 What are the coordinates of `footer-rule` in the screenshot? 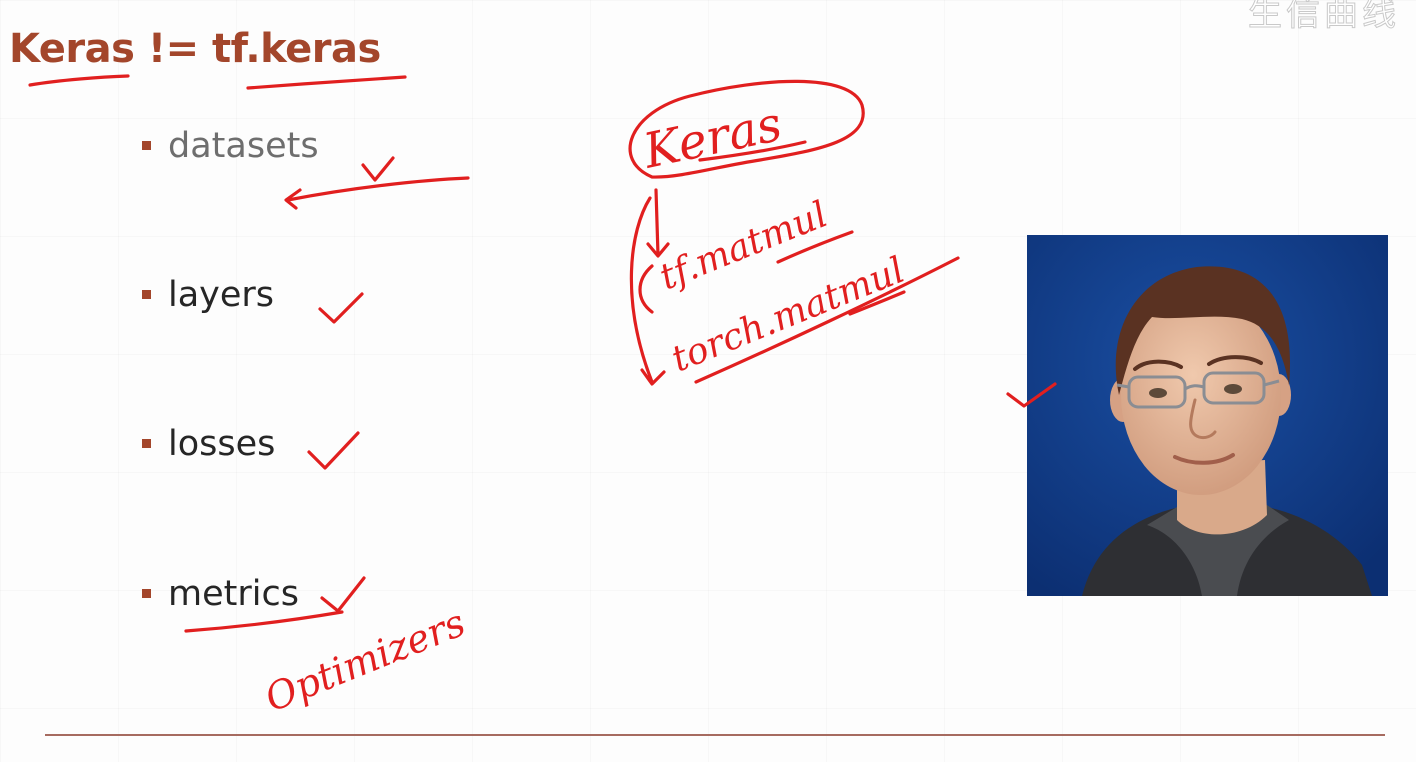 It's located at (715, 735).